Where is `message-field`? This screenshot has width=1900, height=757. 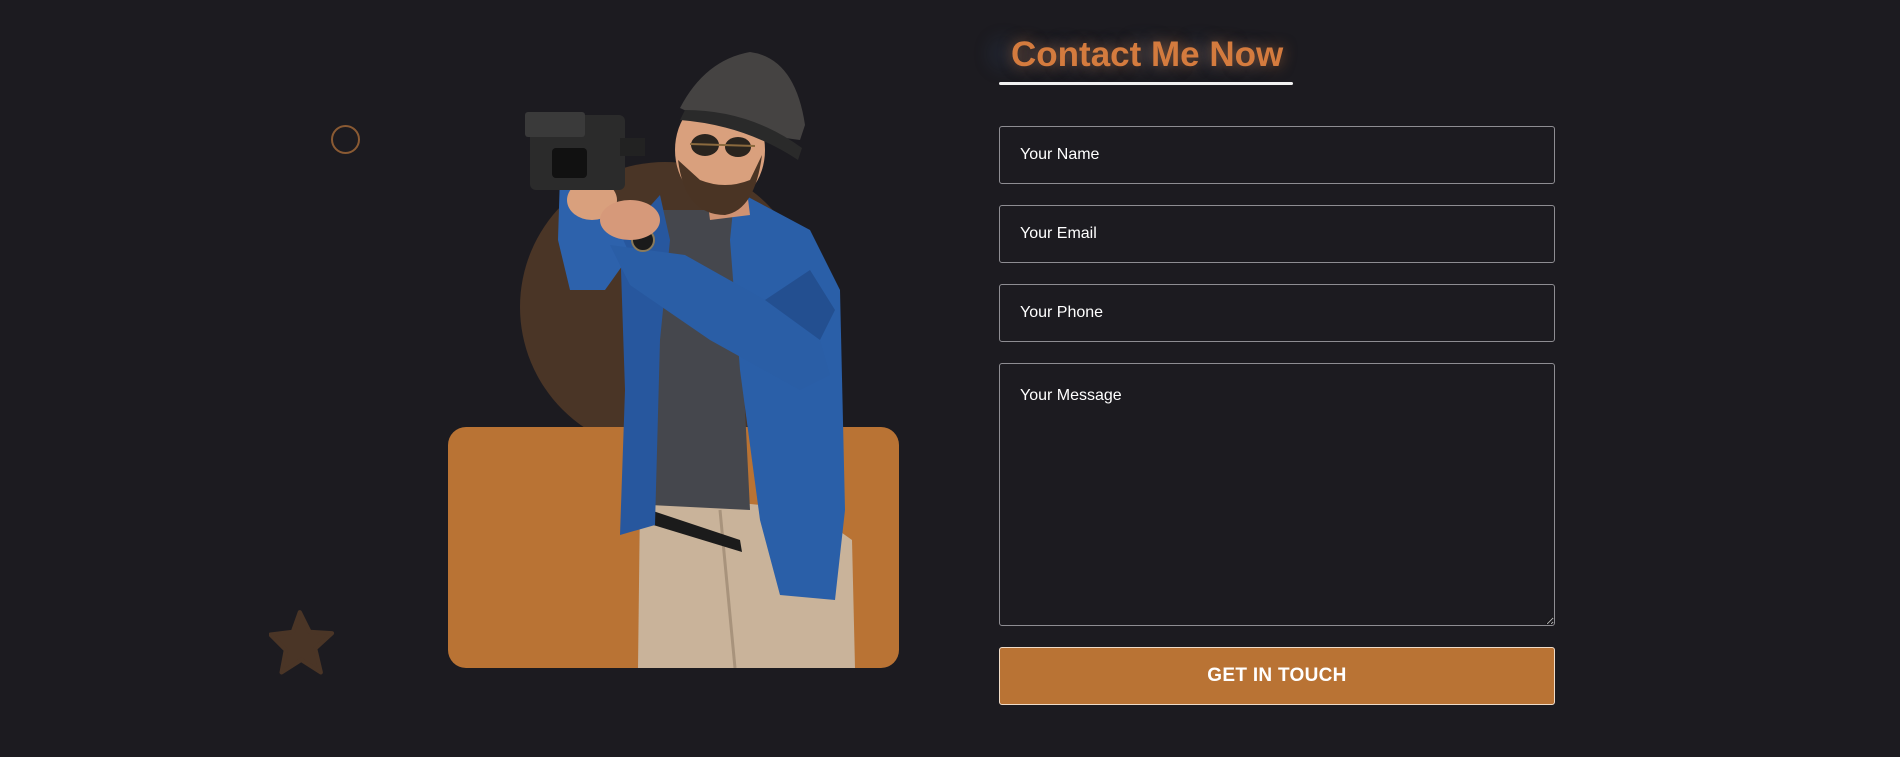
message-field is located at coordinates (1277, 494).